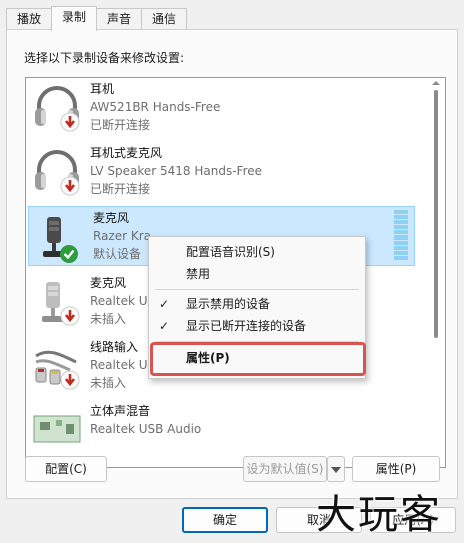 The width and height of the screenshot is (464, 543). What do you see at coordinates (379, 515) in the screenshot?
I see `watermark: 大玩客` at bounding box center [379, 515].